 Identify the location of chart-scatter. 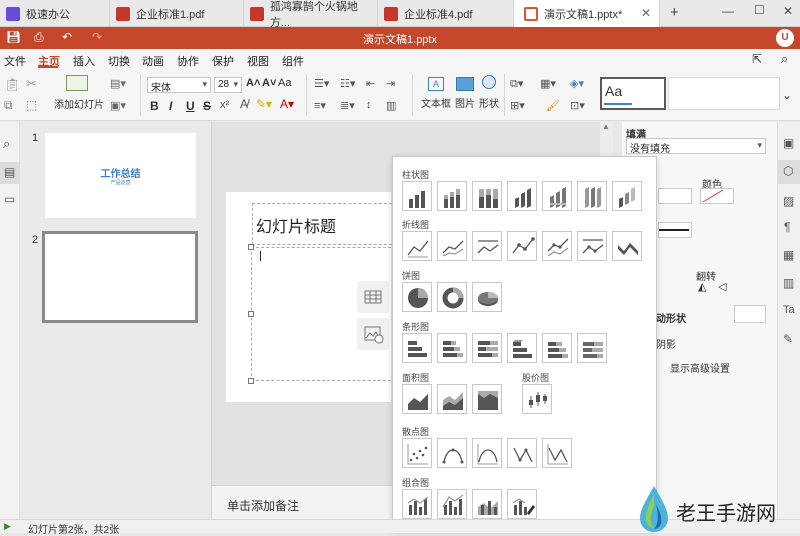
(417, 453).